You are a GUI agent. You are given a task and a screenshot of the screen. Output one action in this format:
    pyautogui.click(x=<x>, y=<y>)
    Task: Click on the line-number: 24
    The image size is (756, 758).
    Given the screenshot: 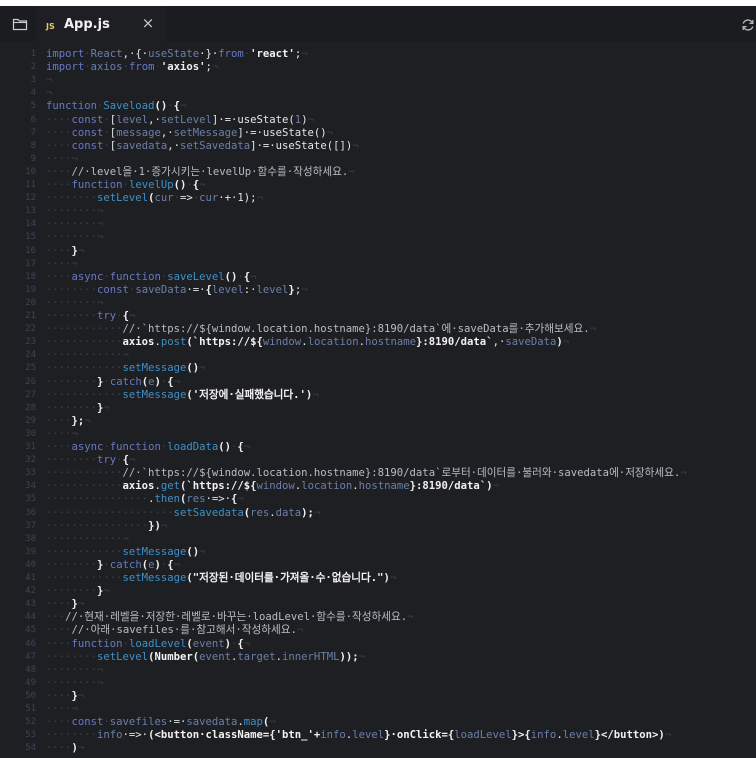 What is the action you would take?
    pyautogui.click(x=30, y=355)
    